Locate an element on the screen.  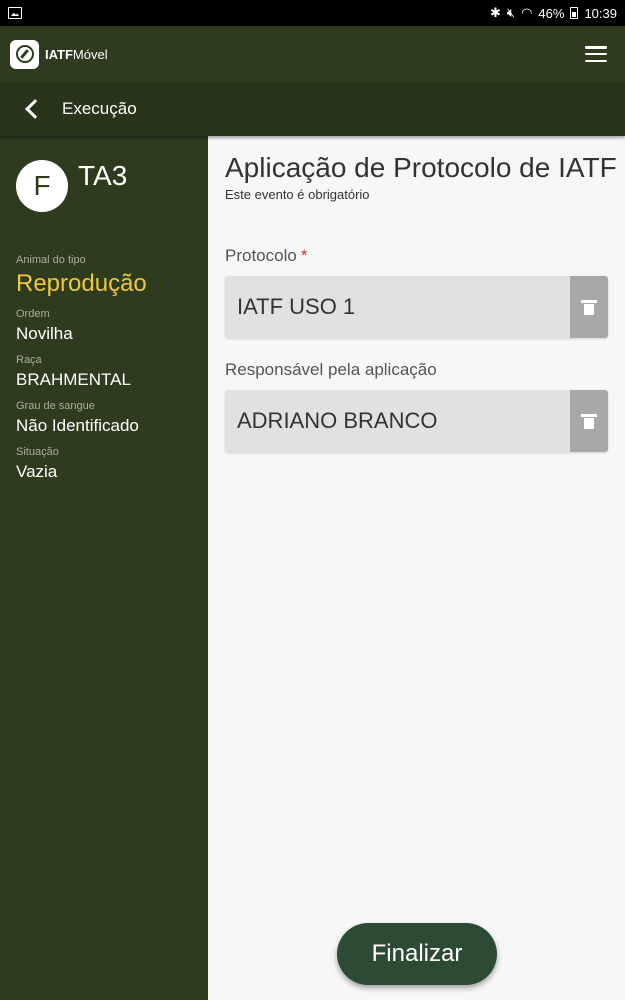
mute-icon: 🔇︎ is located at coordinates (511, 12).